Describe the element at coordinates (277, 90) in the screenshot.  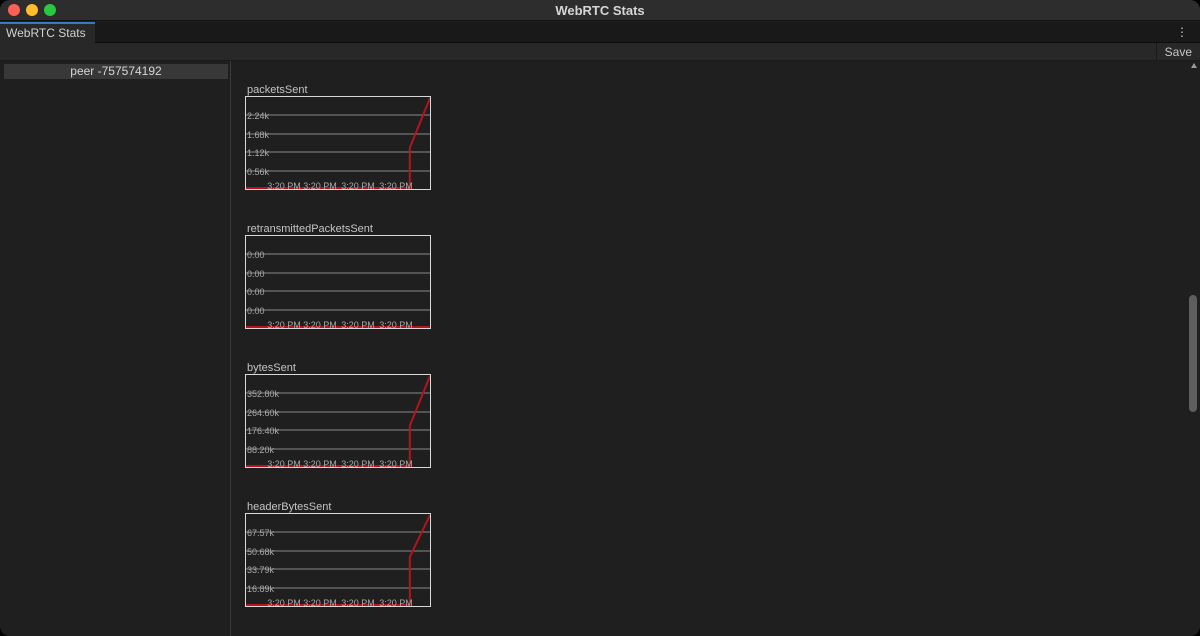
I see `chart-title: packetsSent` at that location.